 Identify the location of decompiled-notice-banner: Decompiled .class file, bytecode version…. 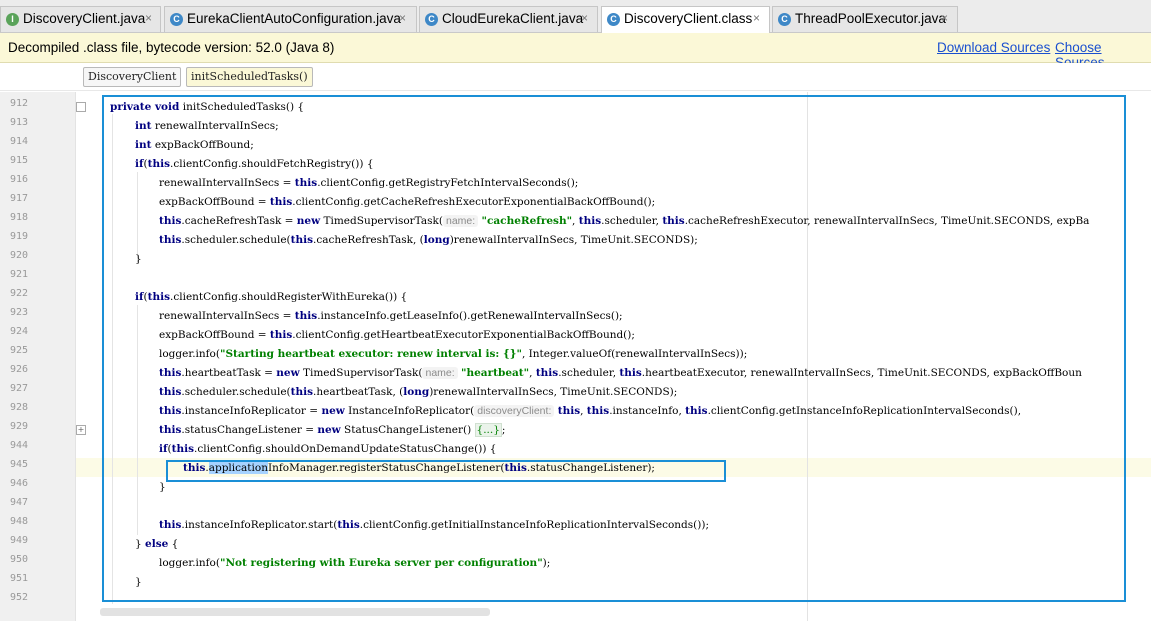
(575, 51).